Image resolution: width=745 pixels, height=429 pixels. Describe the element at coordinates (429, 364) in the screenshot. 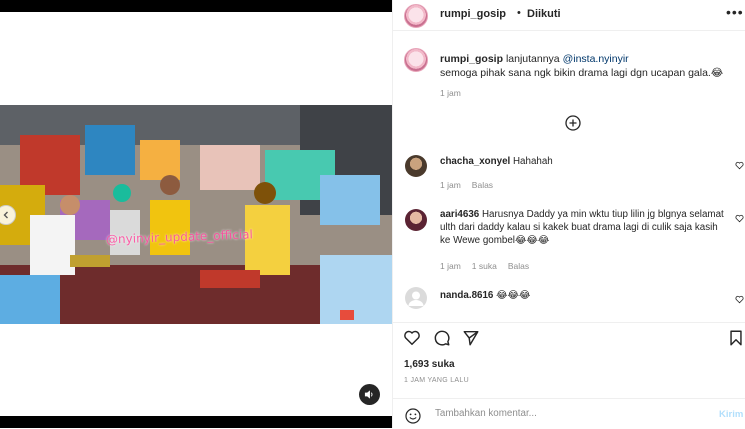

I see `likes-count: 1,693 suka` at that location.